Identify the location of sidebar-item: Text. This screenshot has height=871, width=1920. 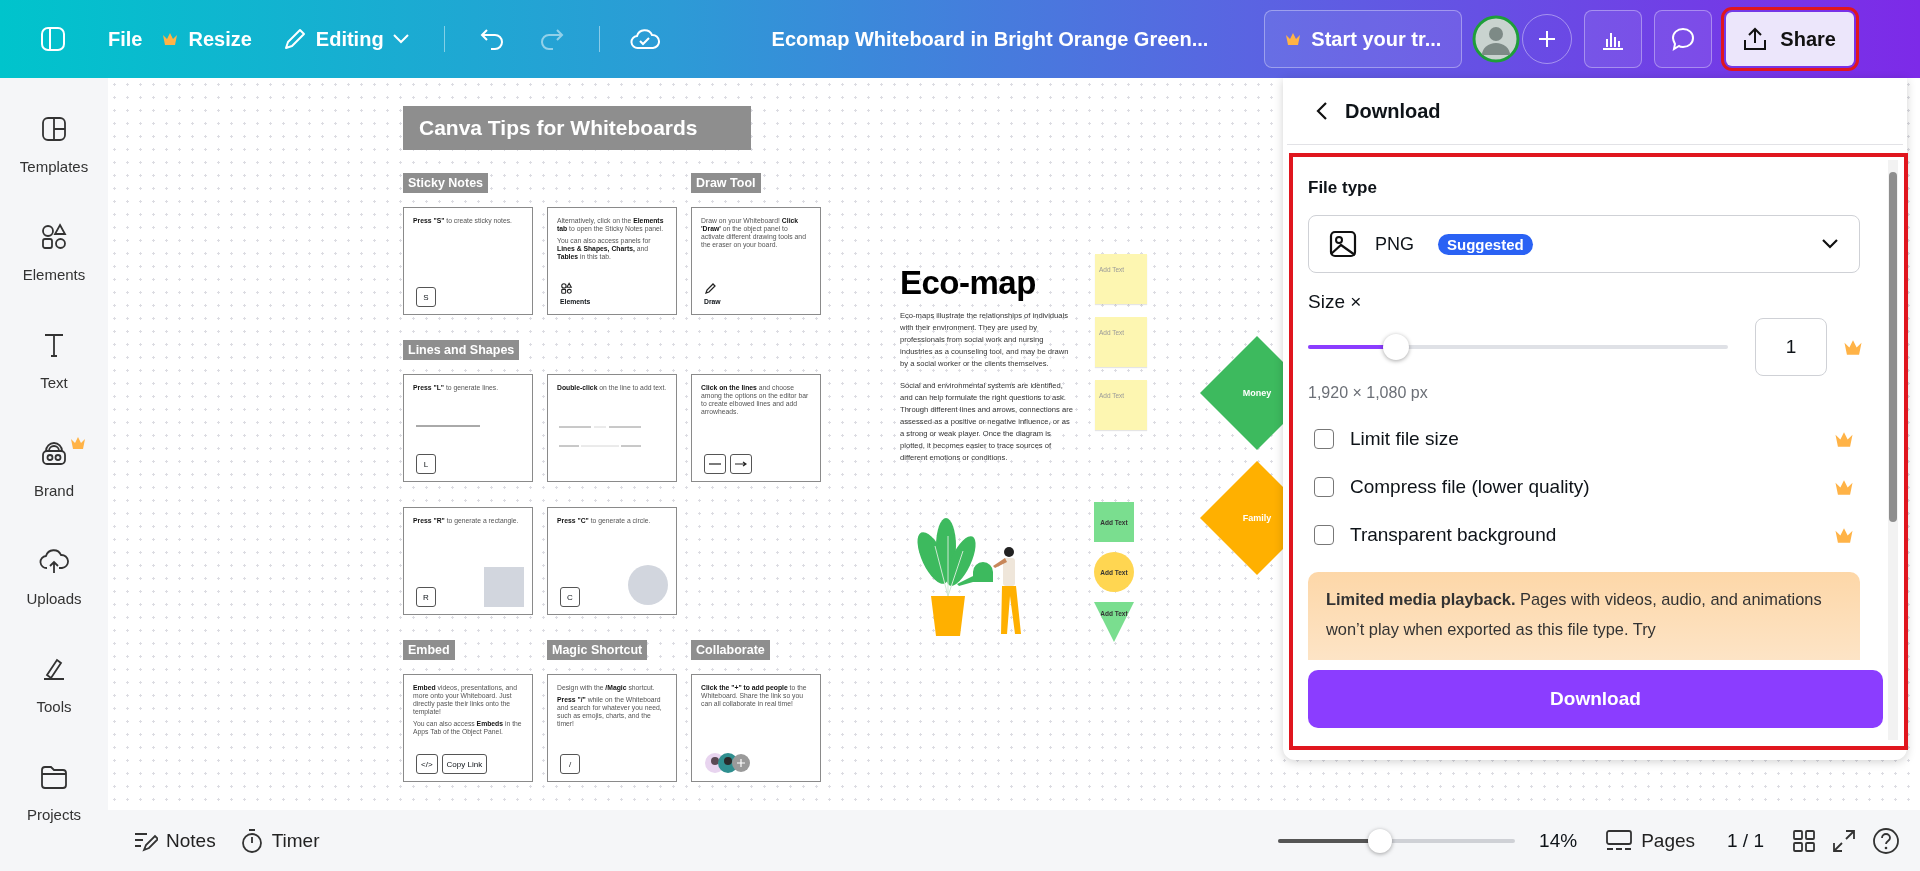
(54, 360).